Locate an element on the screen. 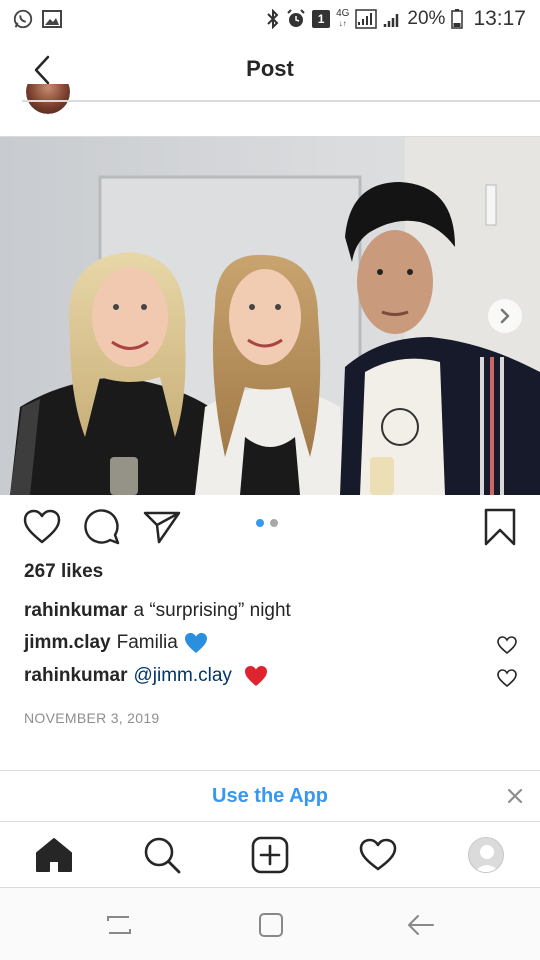 The height and width of the screenshot is (960, 540). nav-activity is located at coordinates (378, 855).